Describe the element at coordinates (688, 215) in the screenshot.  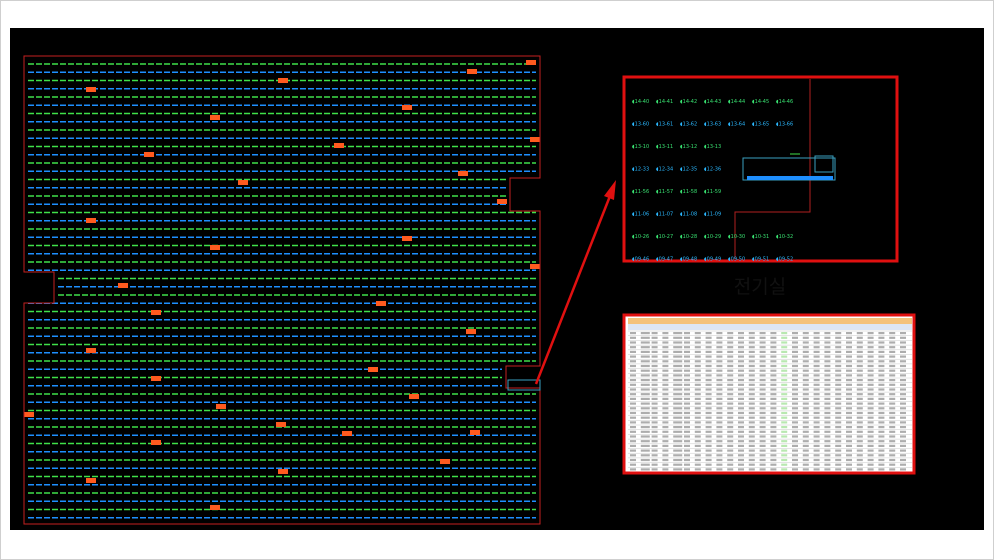
I see `circuit-label: ◖11-08` at that location.